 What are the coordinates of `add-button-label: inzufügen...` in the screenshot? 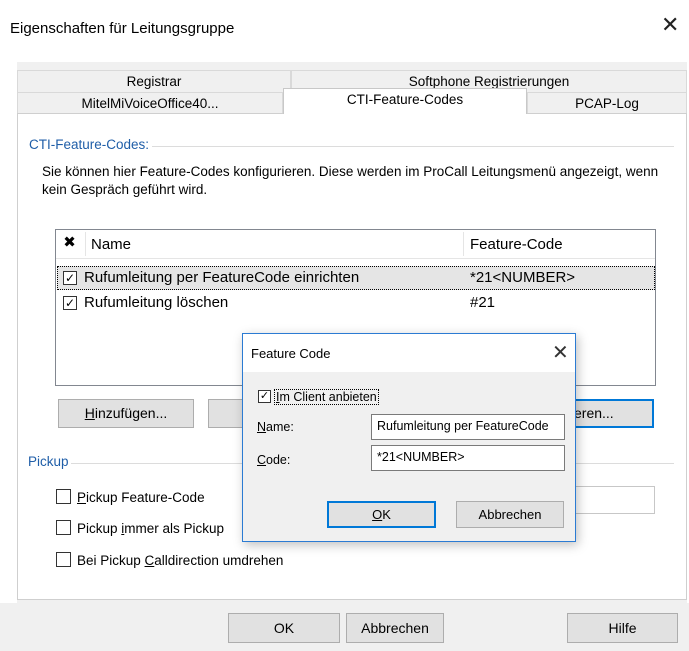 It's located at (131, 413).